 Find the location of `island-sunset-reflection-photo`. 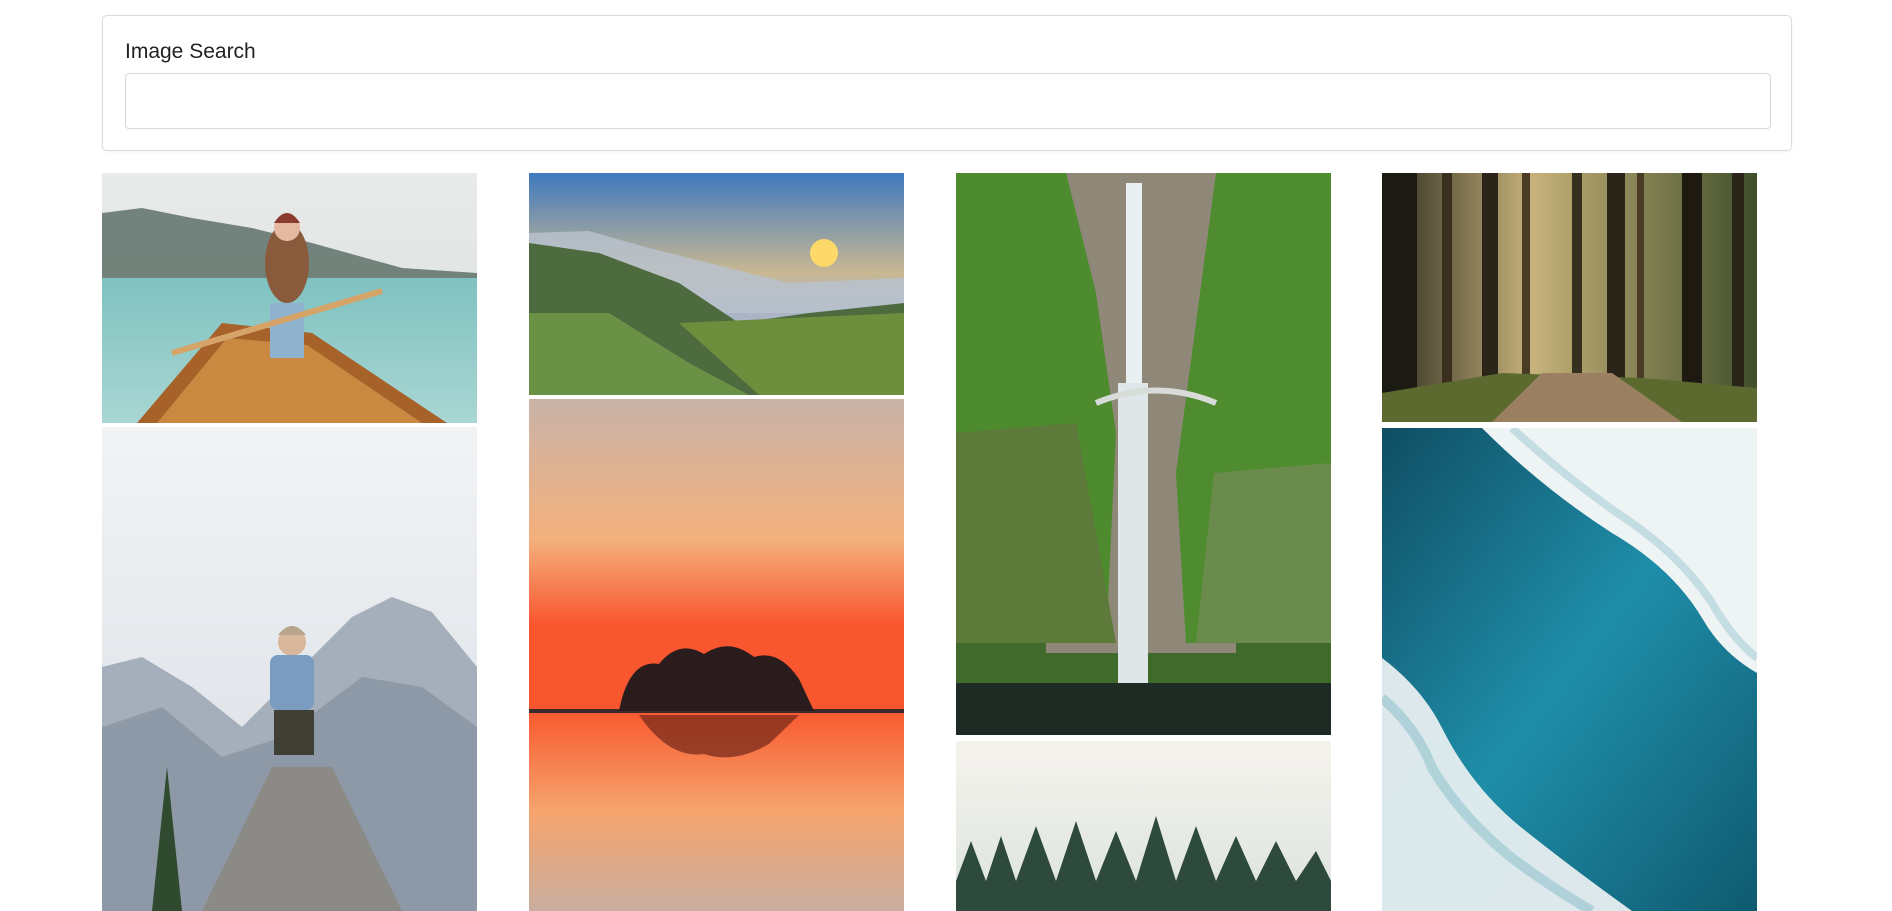

island-sunset-reflection-photo is located at coordinates (716, 655).